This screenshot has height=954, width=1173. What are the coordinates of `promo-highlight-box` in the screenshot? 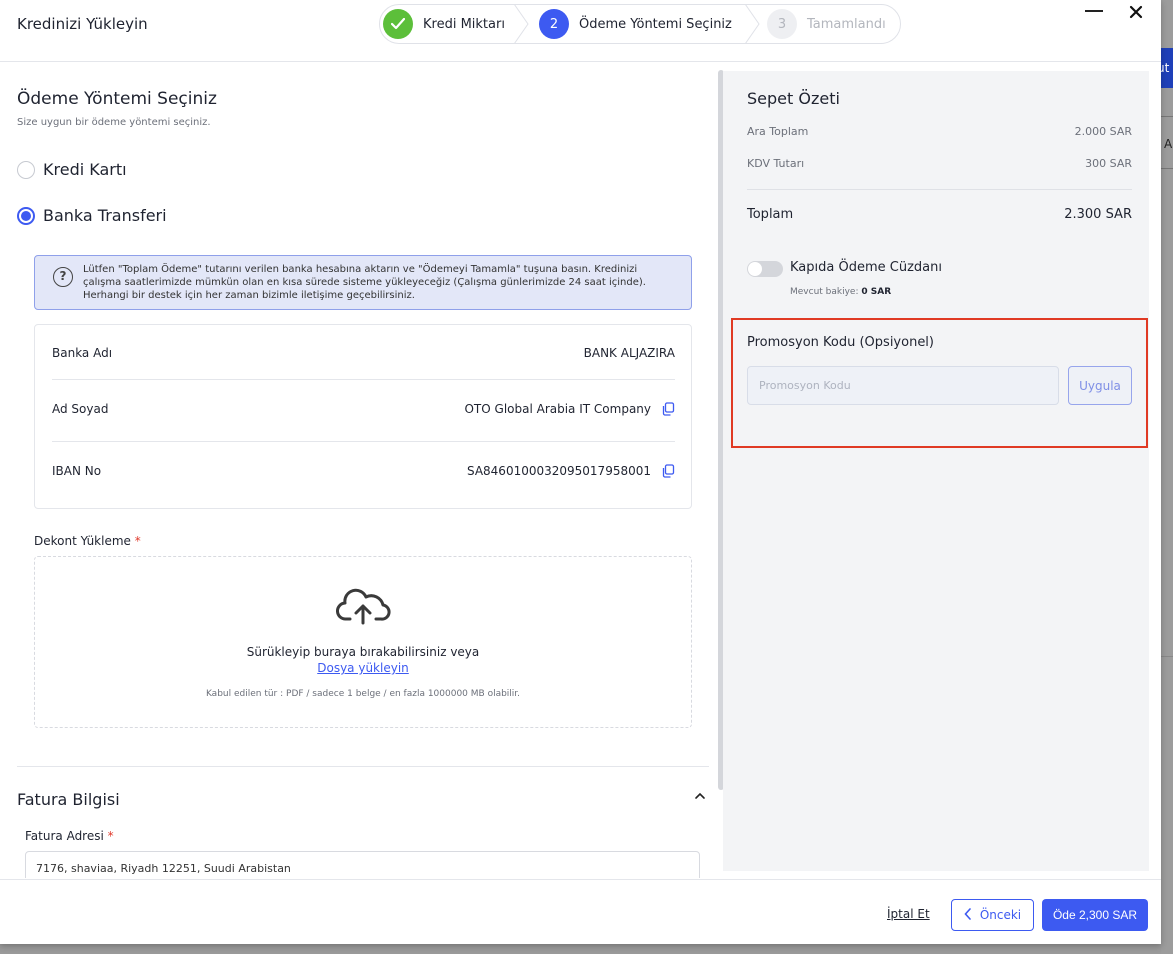 It's located at (939, 383).